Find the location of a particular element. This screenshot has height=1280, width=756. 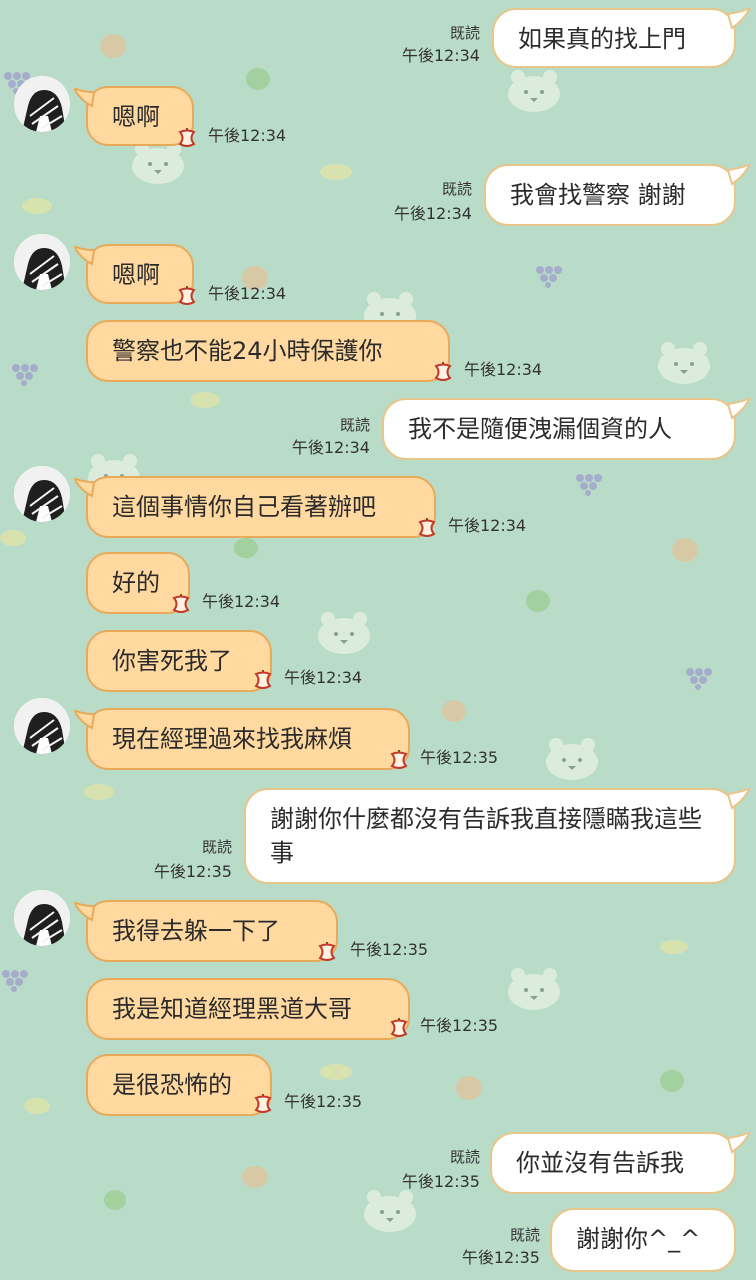

outgoing-message-bubble: 我會找警察 謝謝 is located at coordinates (610, 195).